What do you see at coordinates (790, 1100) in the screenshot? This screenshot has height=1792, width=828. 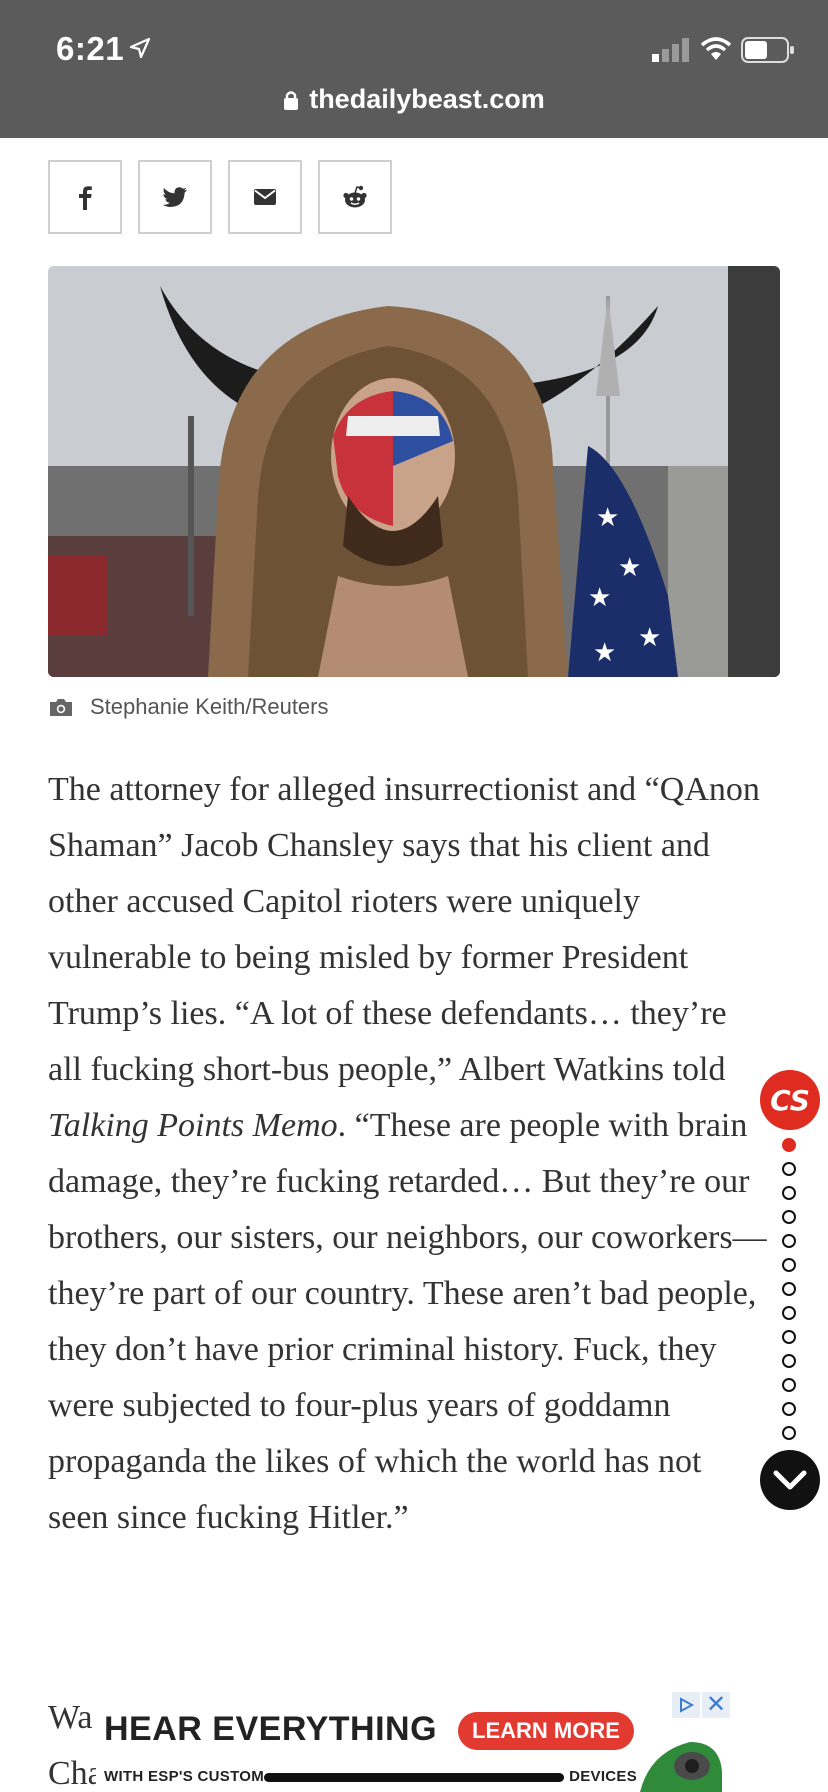 I see `cs-logo-button: CS` at bounding box center [790, 1100].